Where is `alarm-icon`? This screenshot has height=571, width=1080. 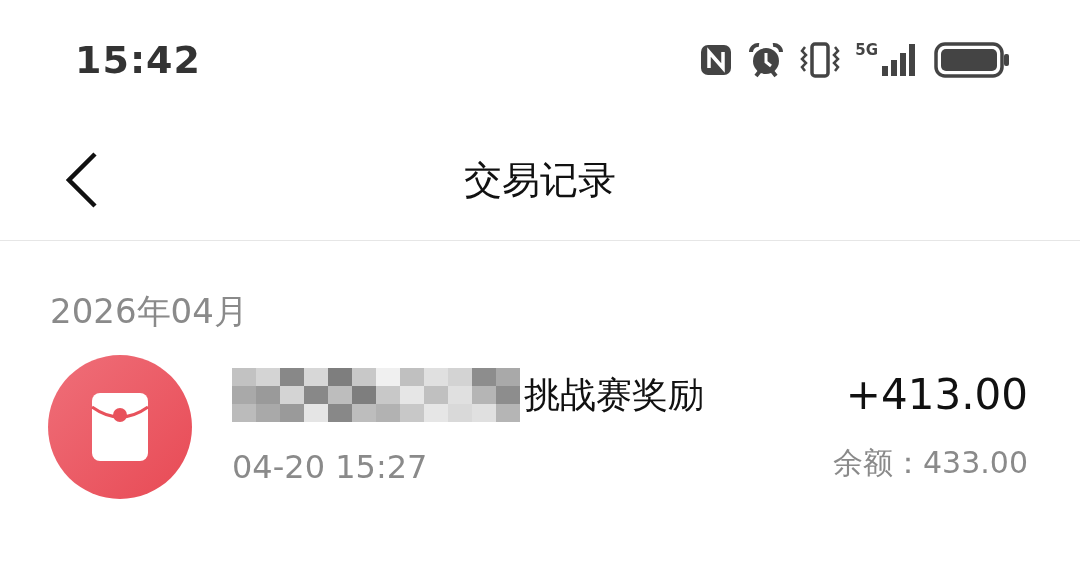 alarm-icon is located at coordinates (766, 60).